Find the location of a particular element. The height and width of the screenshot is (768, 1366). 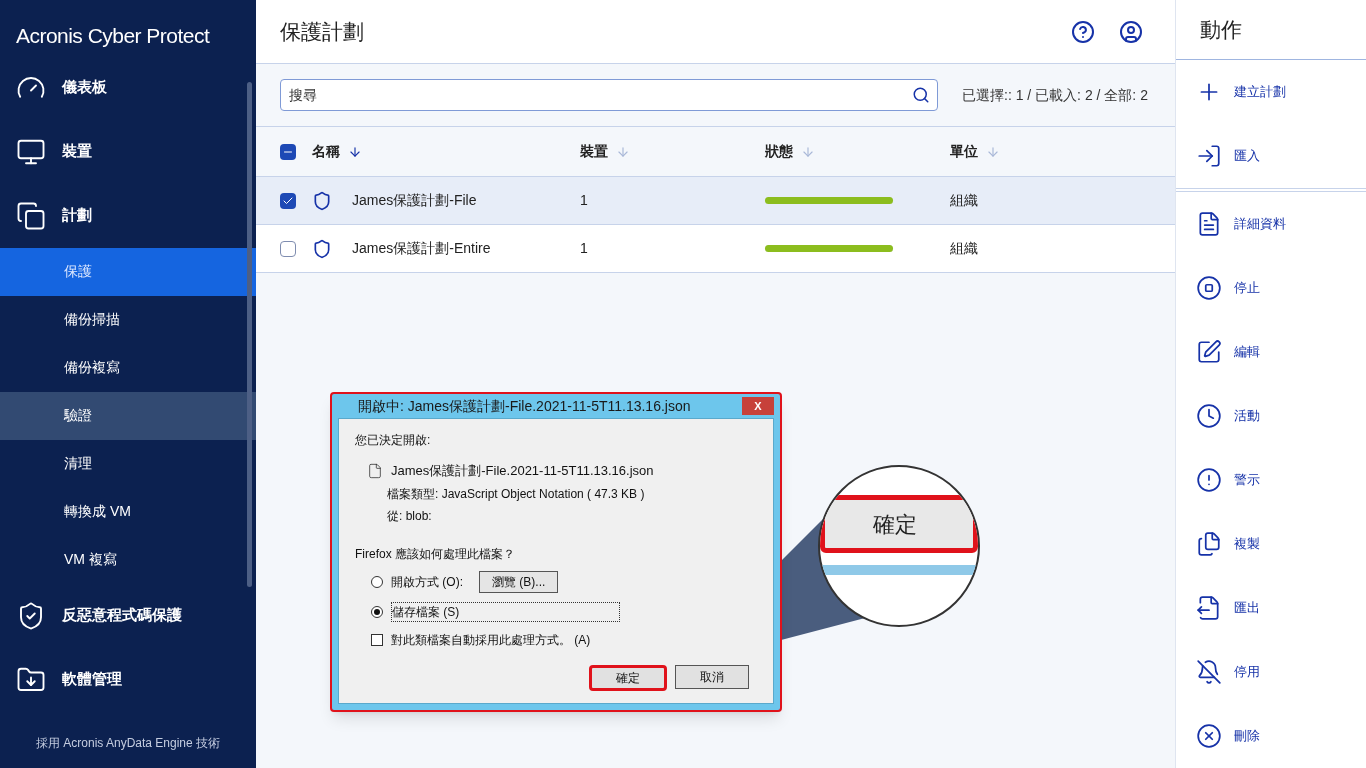

nav-item: 反惡意程式碼保護 is located at coordinates (128, 615).